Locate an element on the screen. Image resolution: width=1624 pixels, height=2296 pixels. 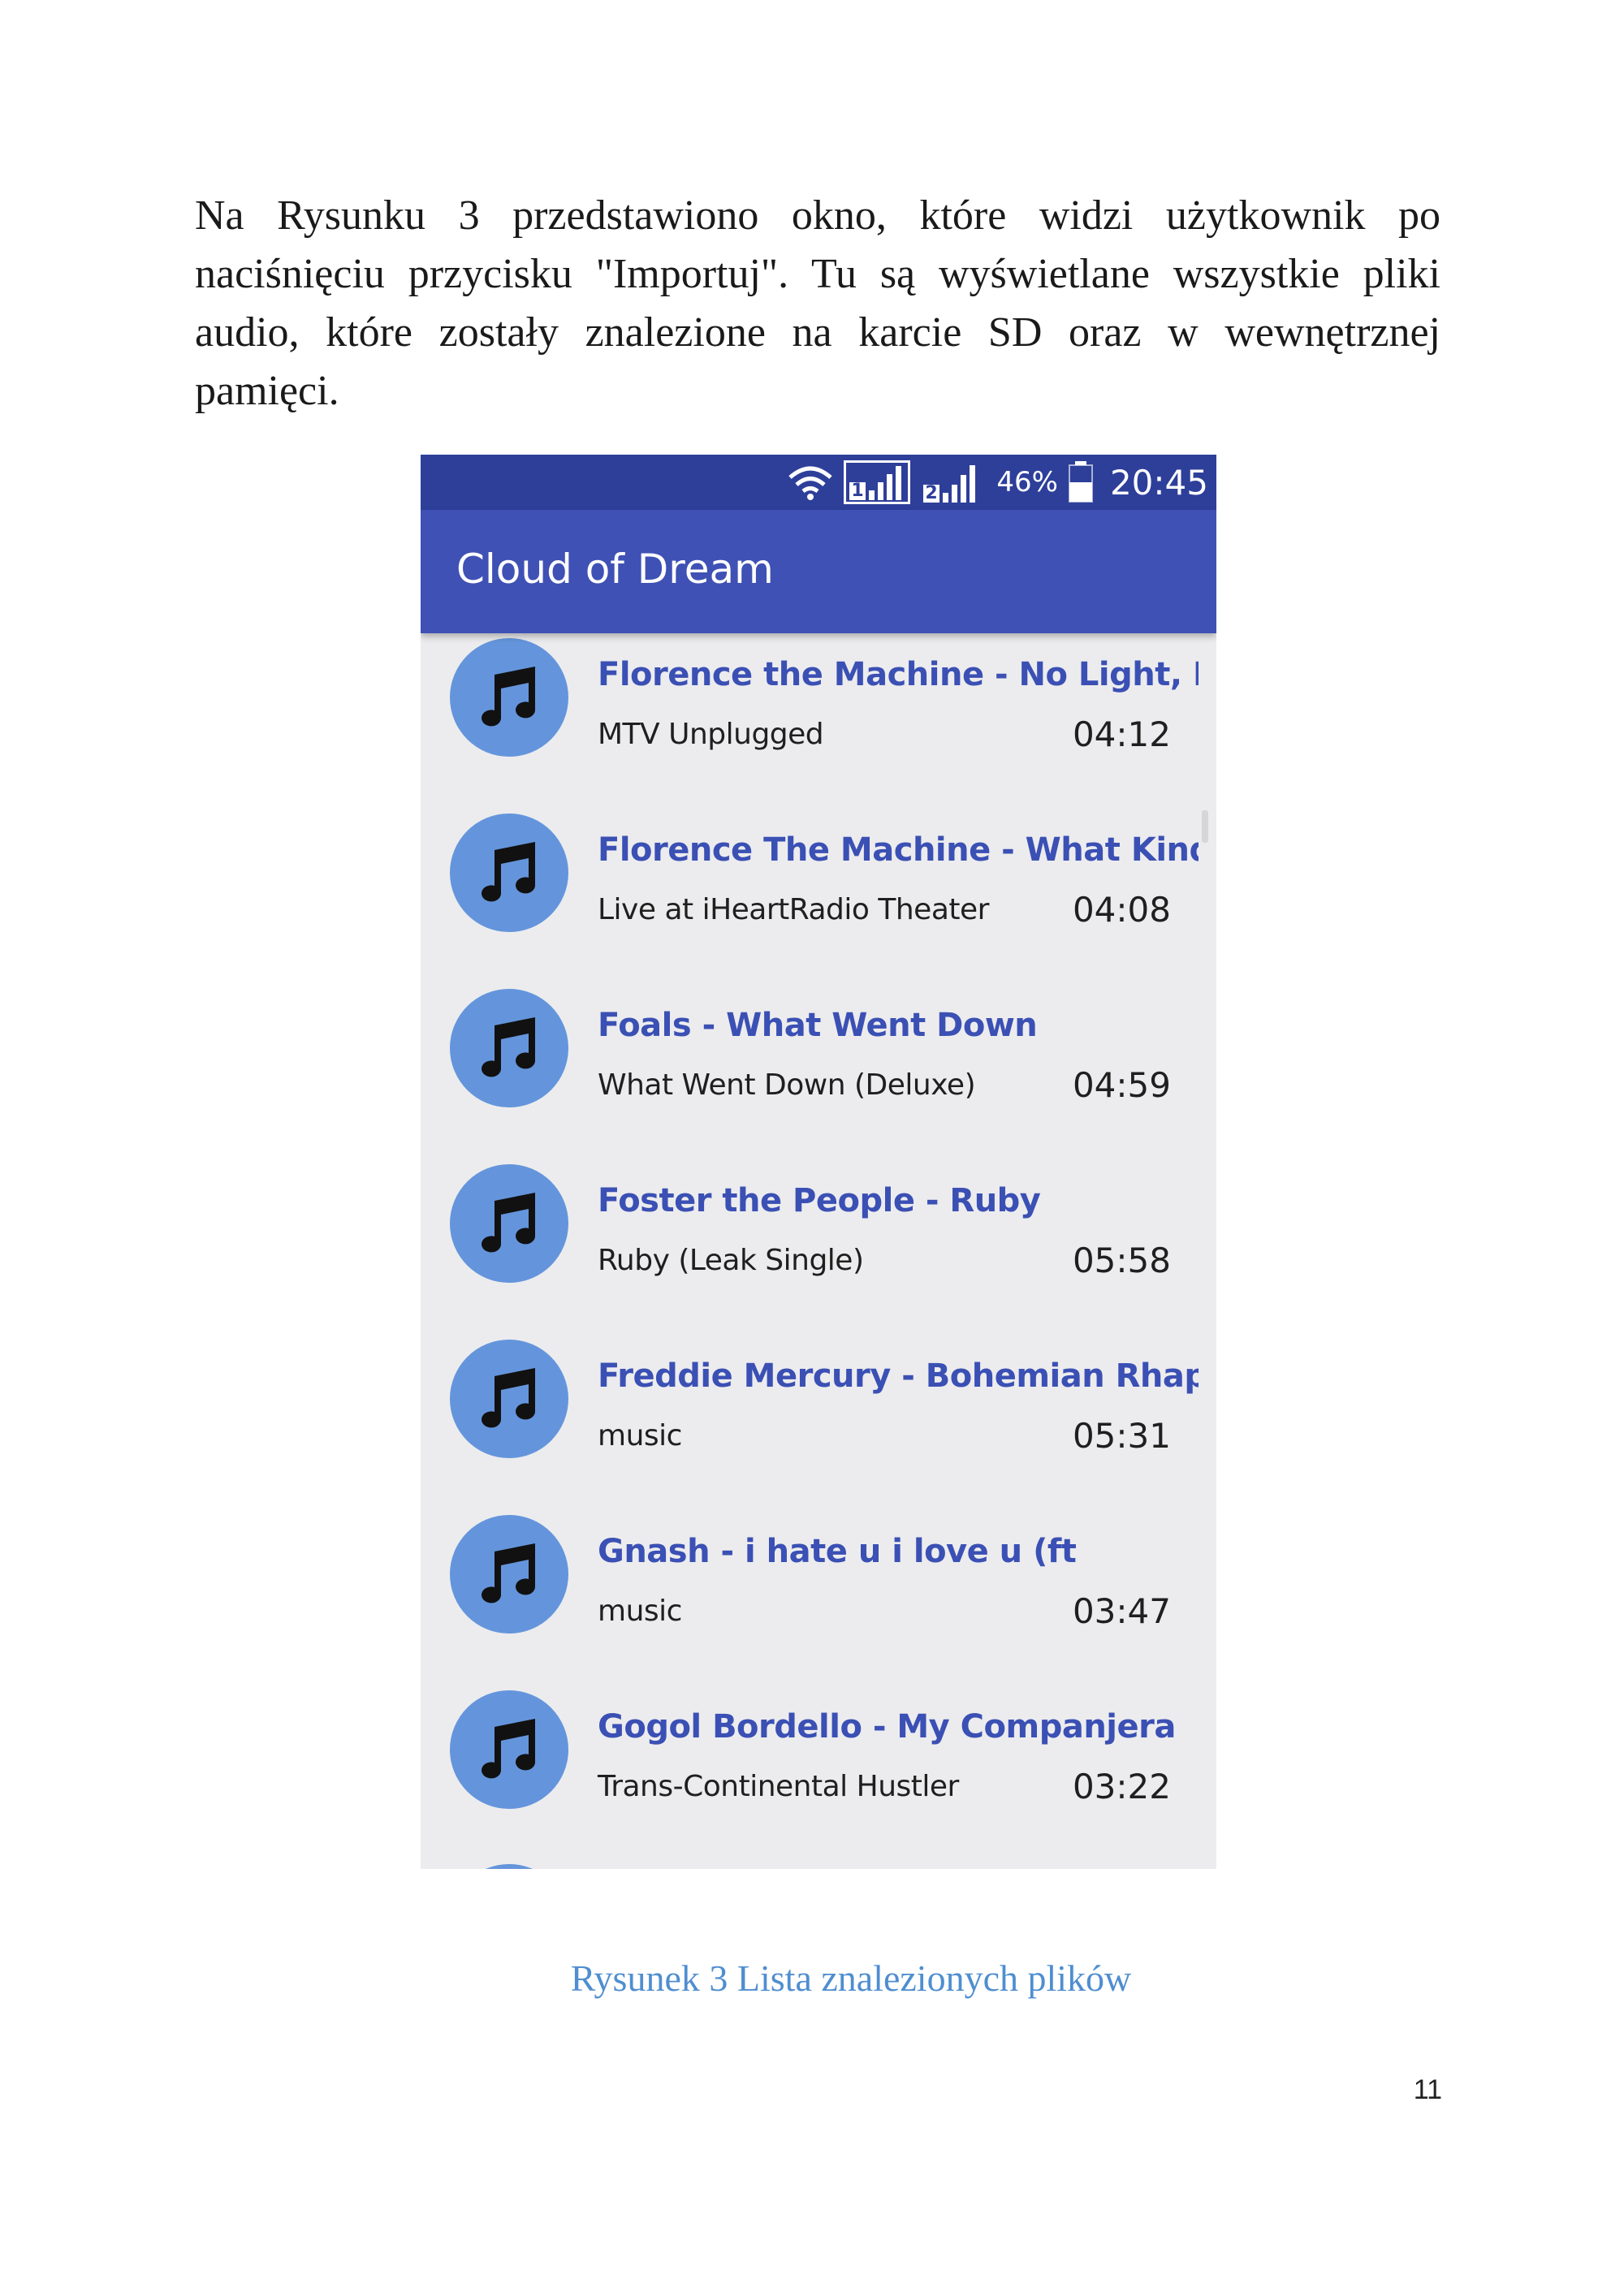
app-bar: Cloud of Dream is located at coordinates (819, 571).